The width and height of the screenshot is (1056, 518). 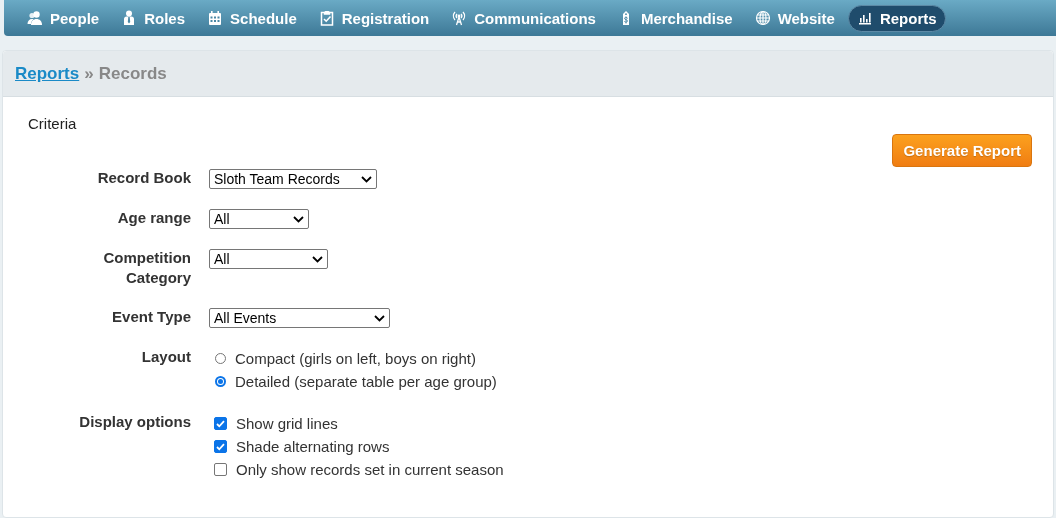 I want to click on section-title: Criteria, so click(x=53, y=123).